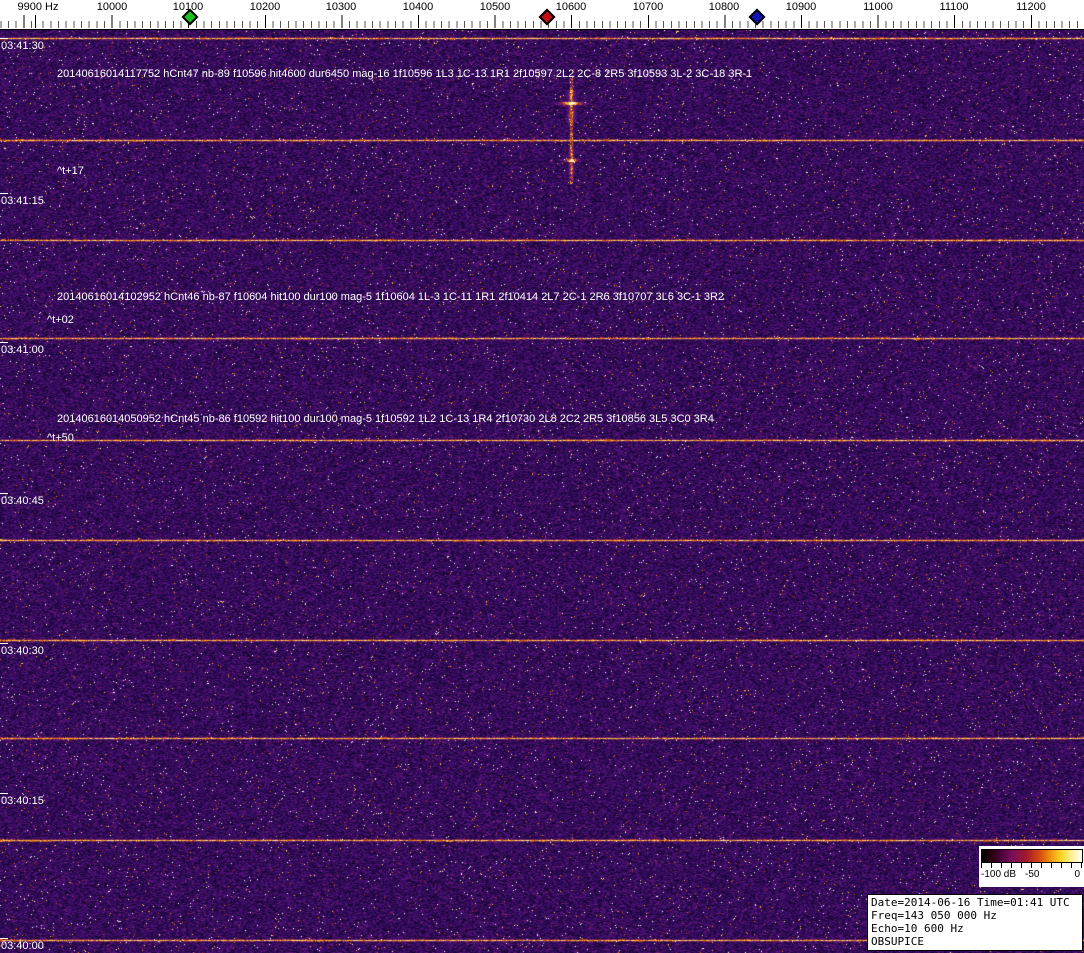 This screenshot has width=1084, height=953. I want to click on freq-label: 10700, so click(648, 7).